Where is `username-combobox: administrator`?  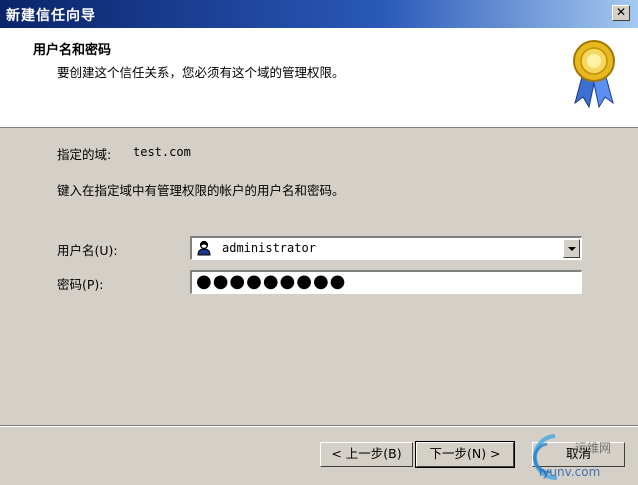 username-combobox: administrator is located at coordinates (386, 248).